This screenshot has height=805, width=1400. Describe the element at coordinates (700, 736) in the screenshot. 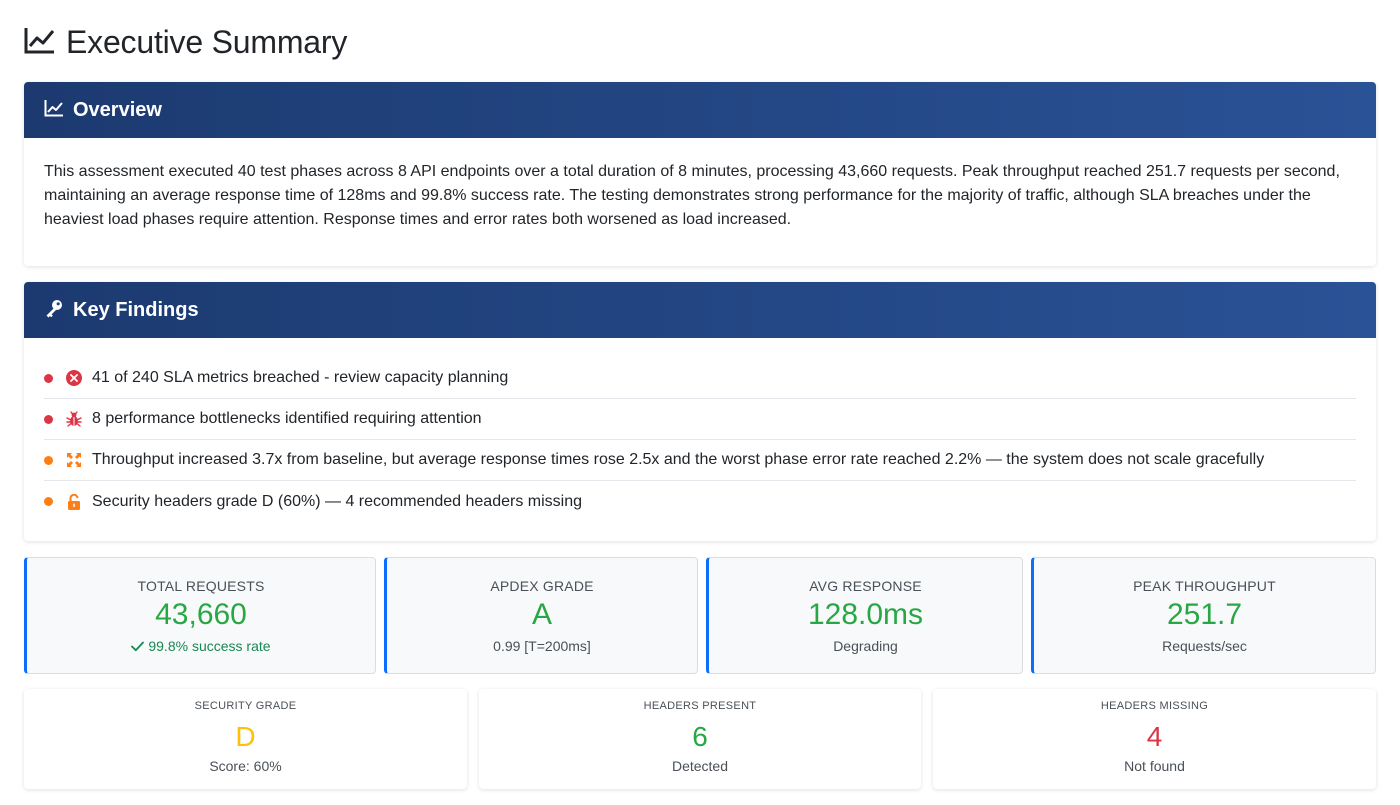

I see `security-value: 6` at that location.